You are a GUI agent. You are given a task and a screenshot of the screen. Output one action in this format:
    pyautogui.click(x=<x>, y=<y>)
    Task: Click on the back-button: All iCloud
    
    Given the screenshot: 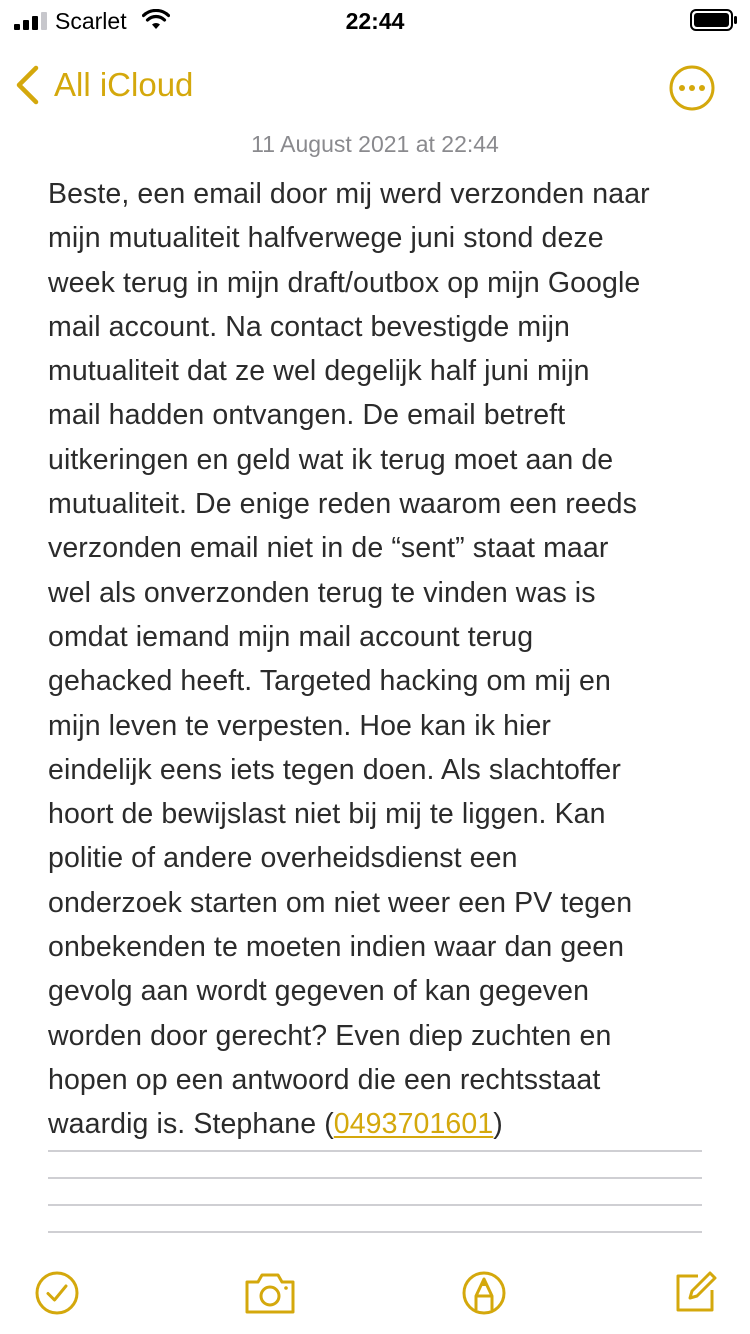 What is the action you would take?
    pyautogui.click(x=103, y=85)
    